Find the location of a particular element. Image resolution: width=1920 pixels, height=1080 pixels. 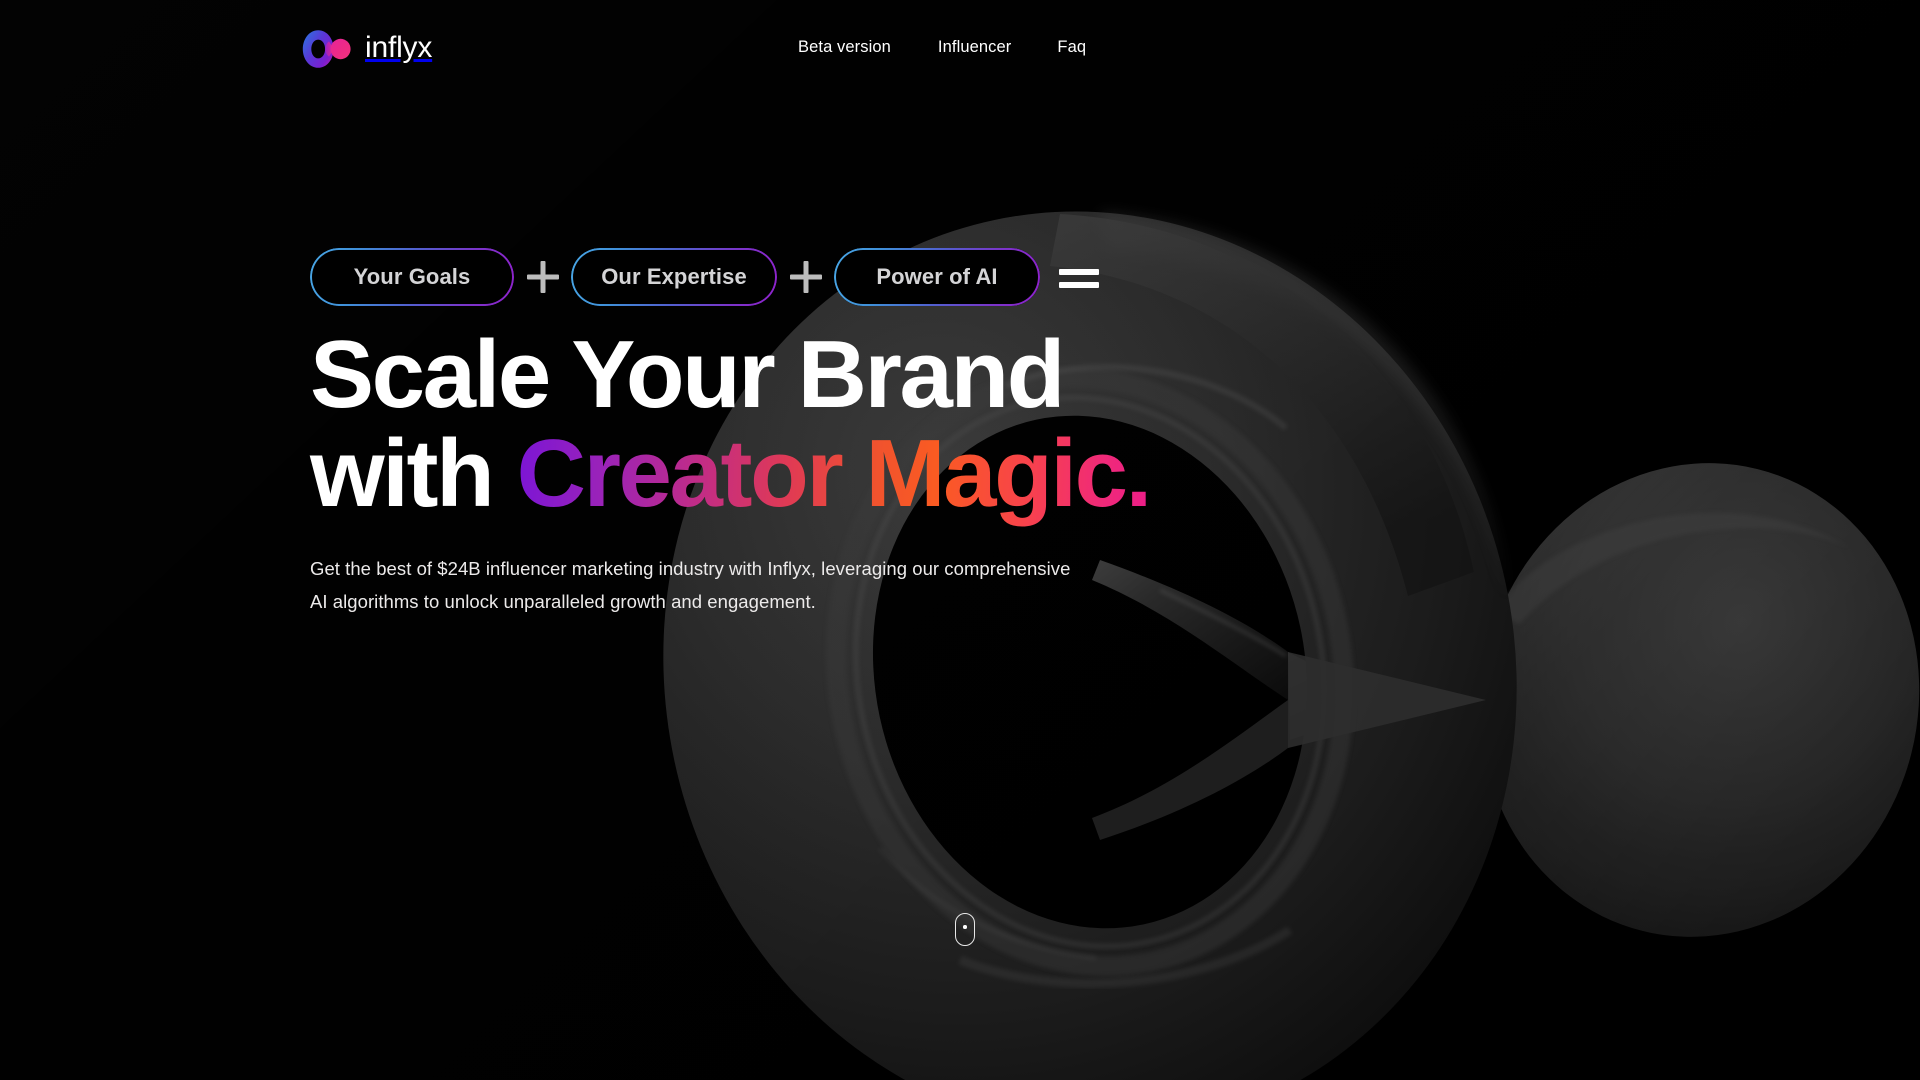

pill-your-goals: Your Goals is located at coordinates (412, 277).